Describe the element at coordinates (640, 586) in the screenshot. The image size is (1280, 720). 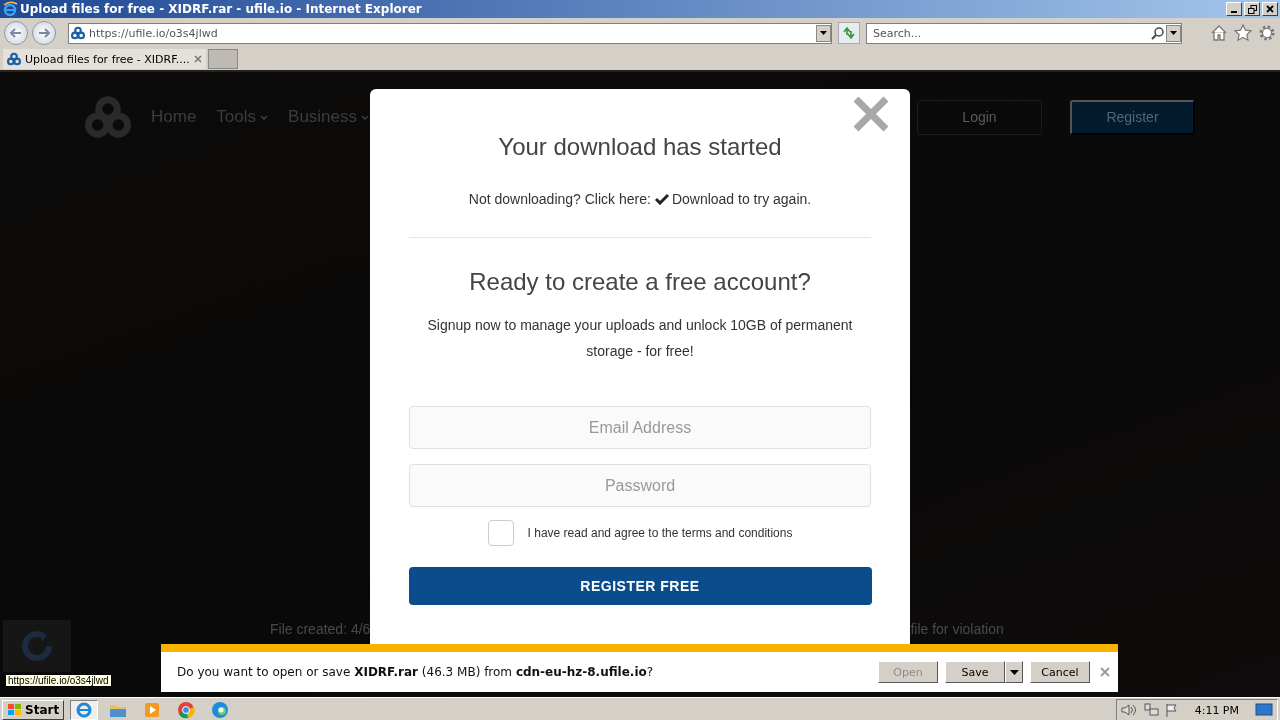
I see `register-free-button: REGISTER FREE` at that location.